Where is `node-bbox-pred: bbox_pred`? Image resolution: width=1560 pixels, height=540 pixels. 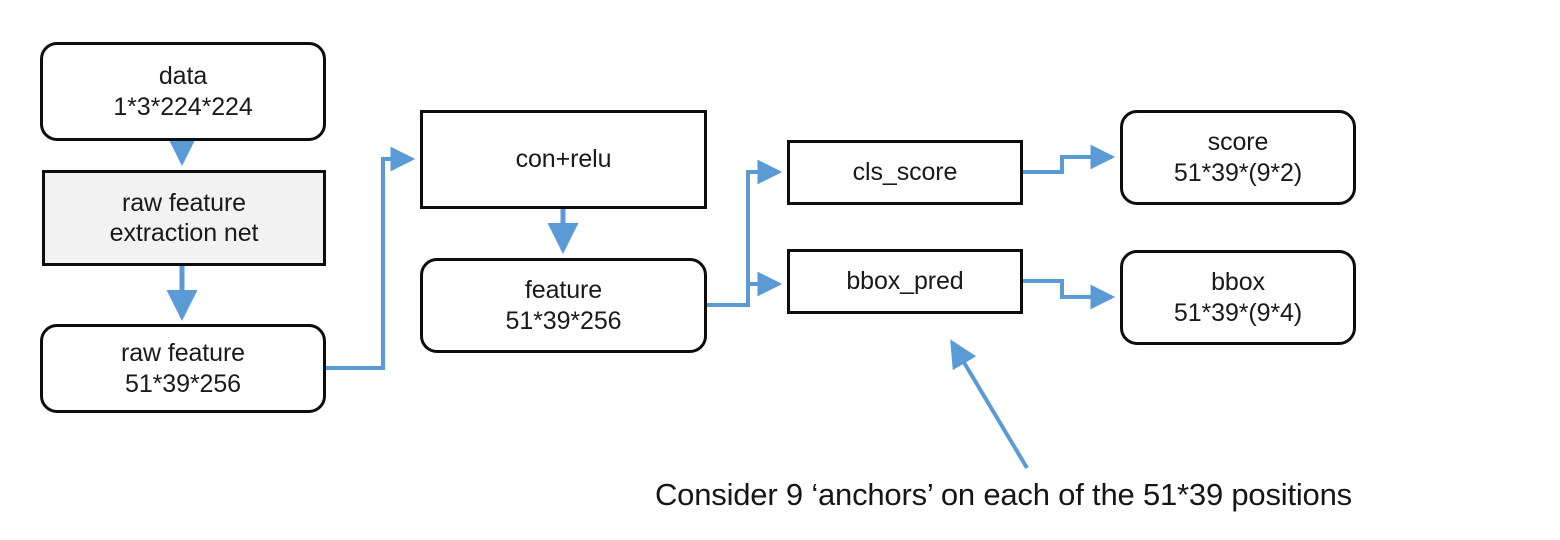
node-bbox-pred: bbox_pred is located at coordinates (905, 281).